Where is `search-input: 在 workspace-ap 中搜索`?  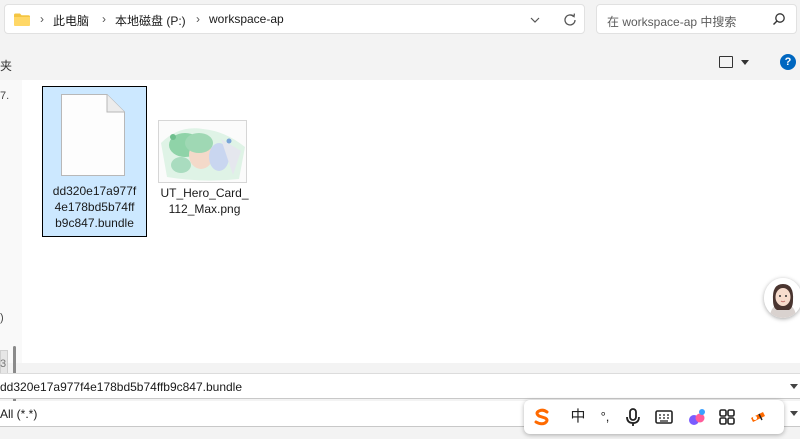 search-input: 在 workspace-ap 中搜索 is located at coordinates (696, 19).